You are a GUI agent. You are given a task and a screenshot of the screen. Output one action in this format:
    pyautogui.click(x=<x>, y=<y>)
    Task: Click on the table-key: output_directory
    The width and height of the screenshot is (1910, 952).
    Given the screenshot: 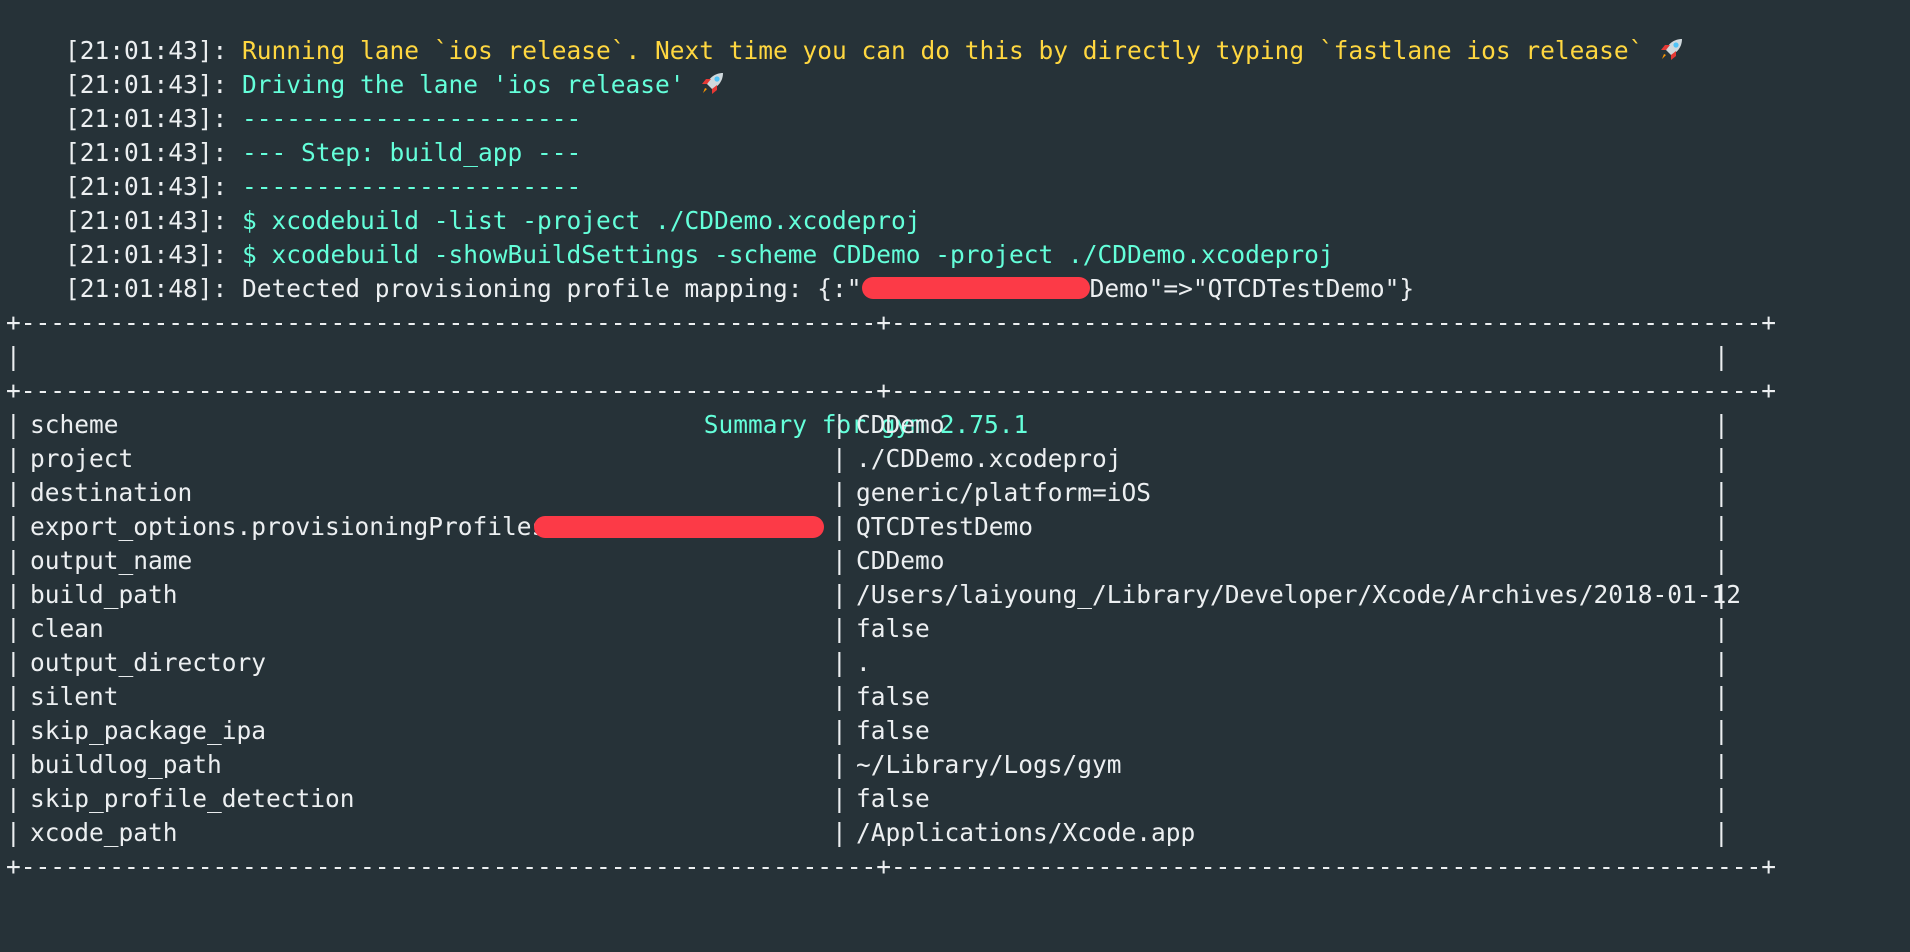 What is the action you would take?
    pyautogui.click(x=148, y=662)
    